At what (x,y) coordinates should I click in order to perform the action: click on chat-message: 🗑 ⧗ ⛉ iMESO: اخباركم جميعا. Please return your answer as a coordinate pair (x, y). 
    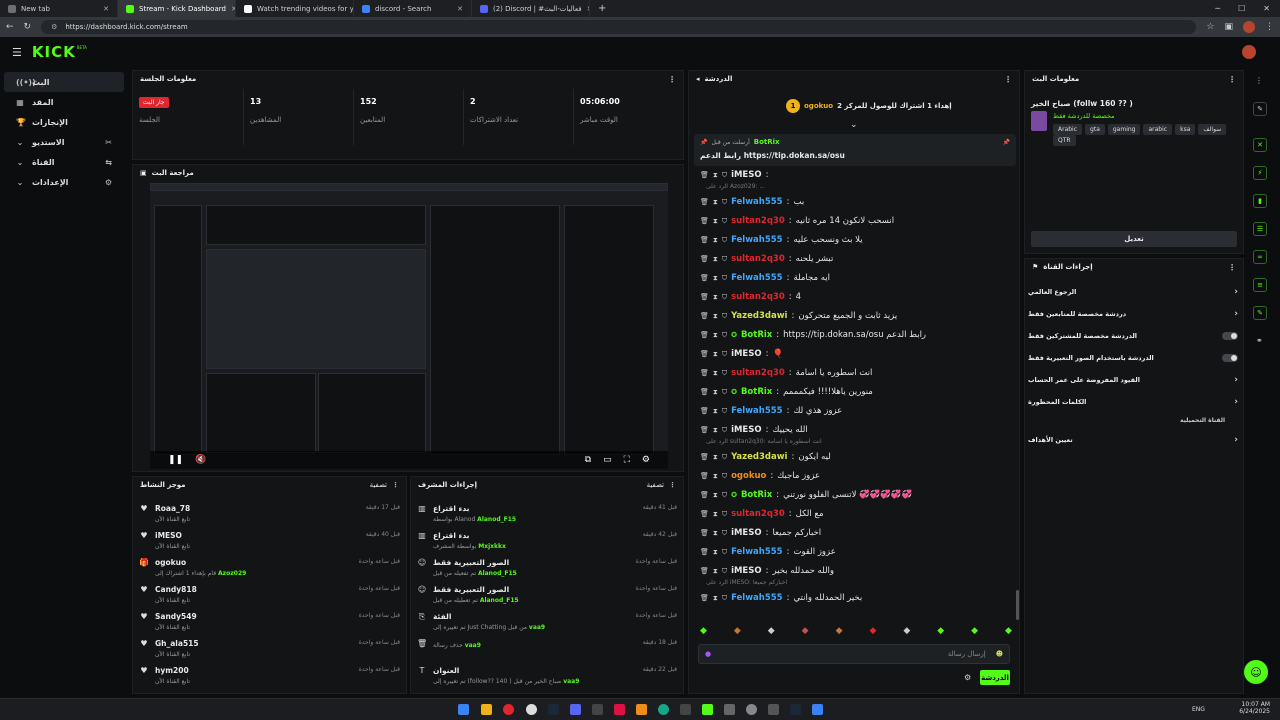
    Looking at the image, I should click on (855, 533).